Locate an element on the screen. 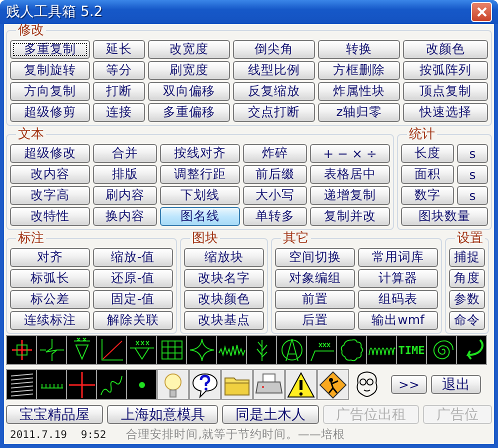 The image size is (498, 448). tool-button: 排版 is located at coordinates (125, 174).